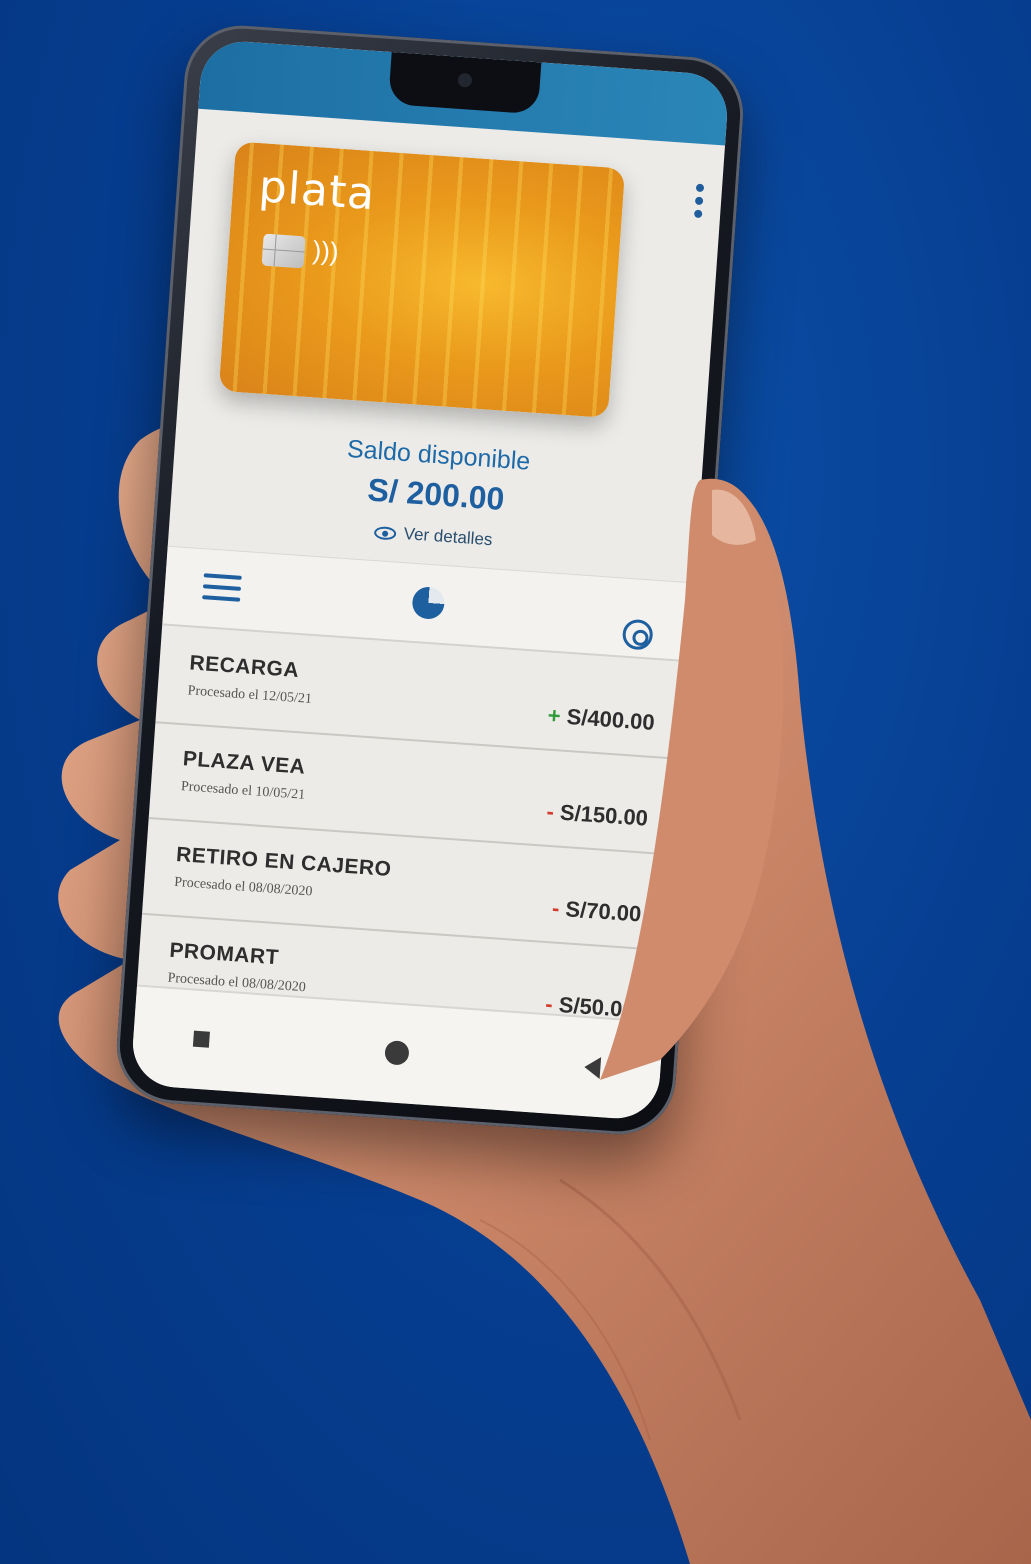  What do you see at coordinates (465, 83) in the screenshot?
I see `camera-notch` at bounding box center [465, 83].